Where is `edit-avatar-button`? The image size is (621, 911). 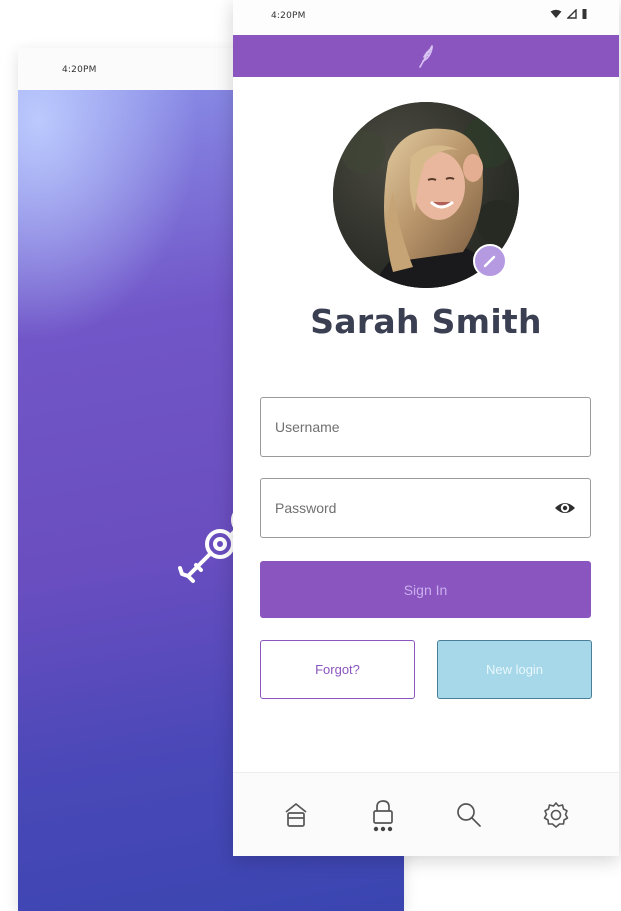 edit-avatar-button is located at coordinates (490, 261).